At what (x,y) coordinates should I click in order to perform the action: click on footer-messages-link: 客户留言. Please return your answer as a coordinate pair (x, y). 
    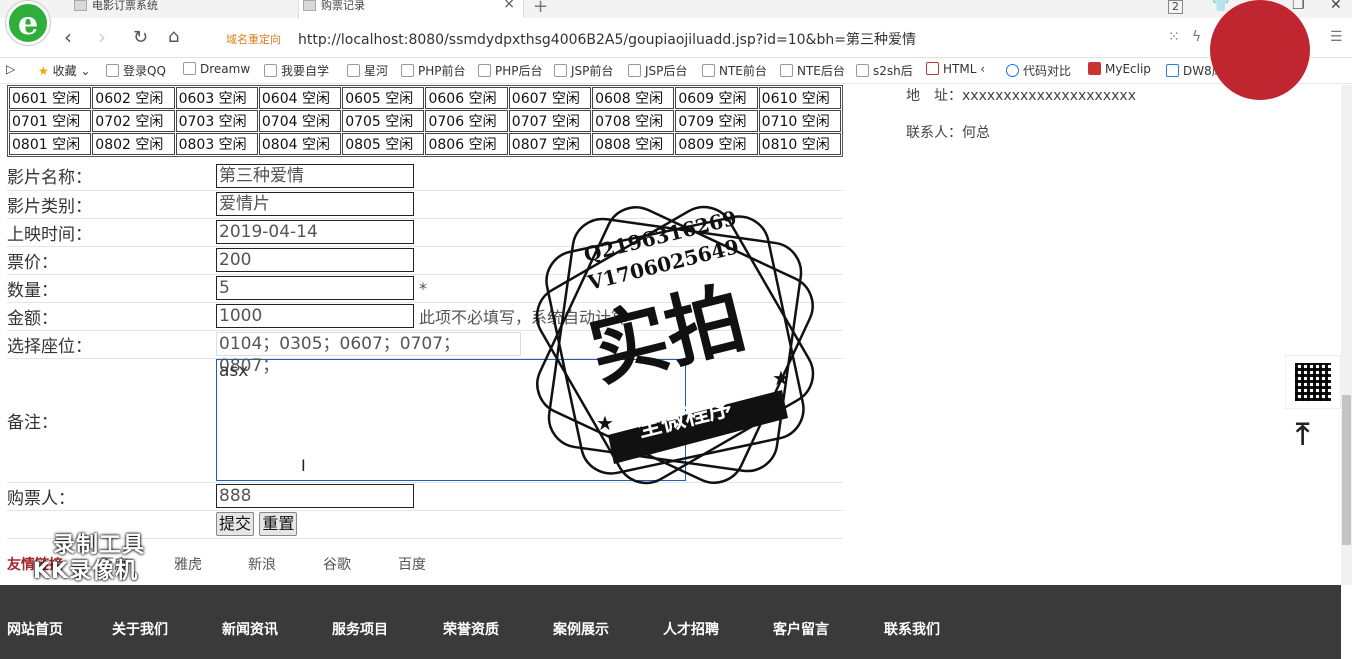
    Looking at the image, I should click on (801, 629).